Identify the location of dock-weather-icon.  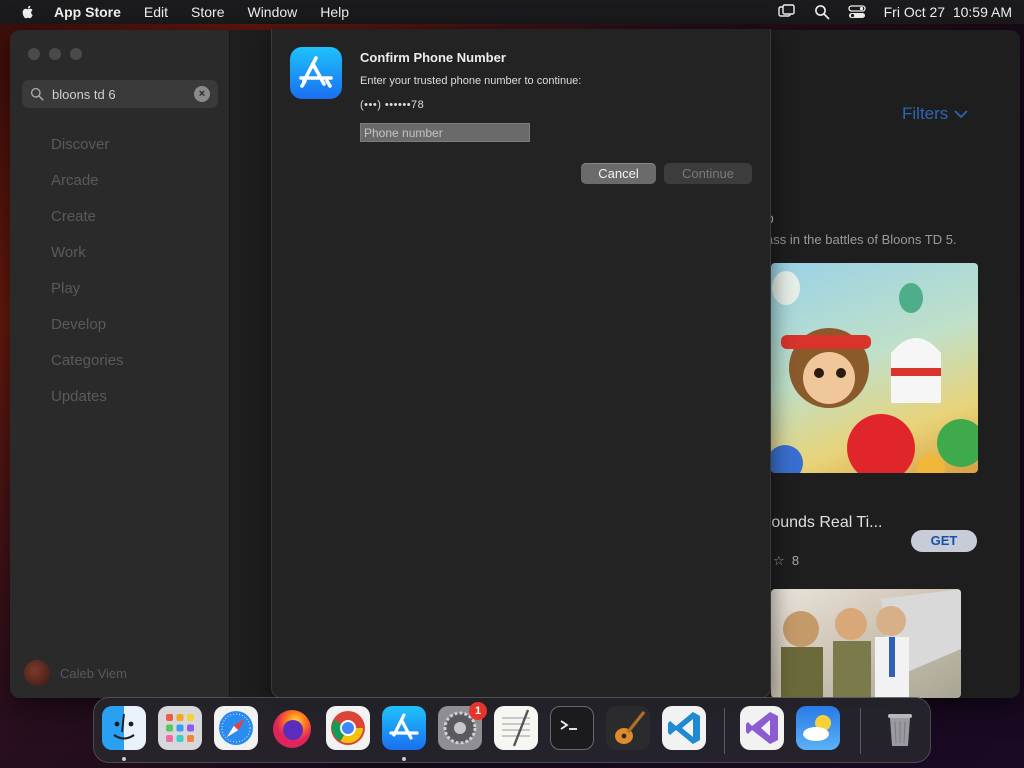
(818, 728).